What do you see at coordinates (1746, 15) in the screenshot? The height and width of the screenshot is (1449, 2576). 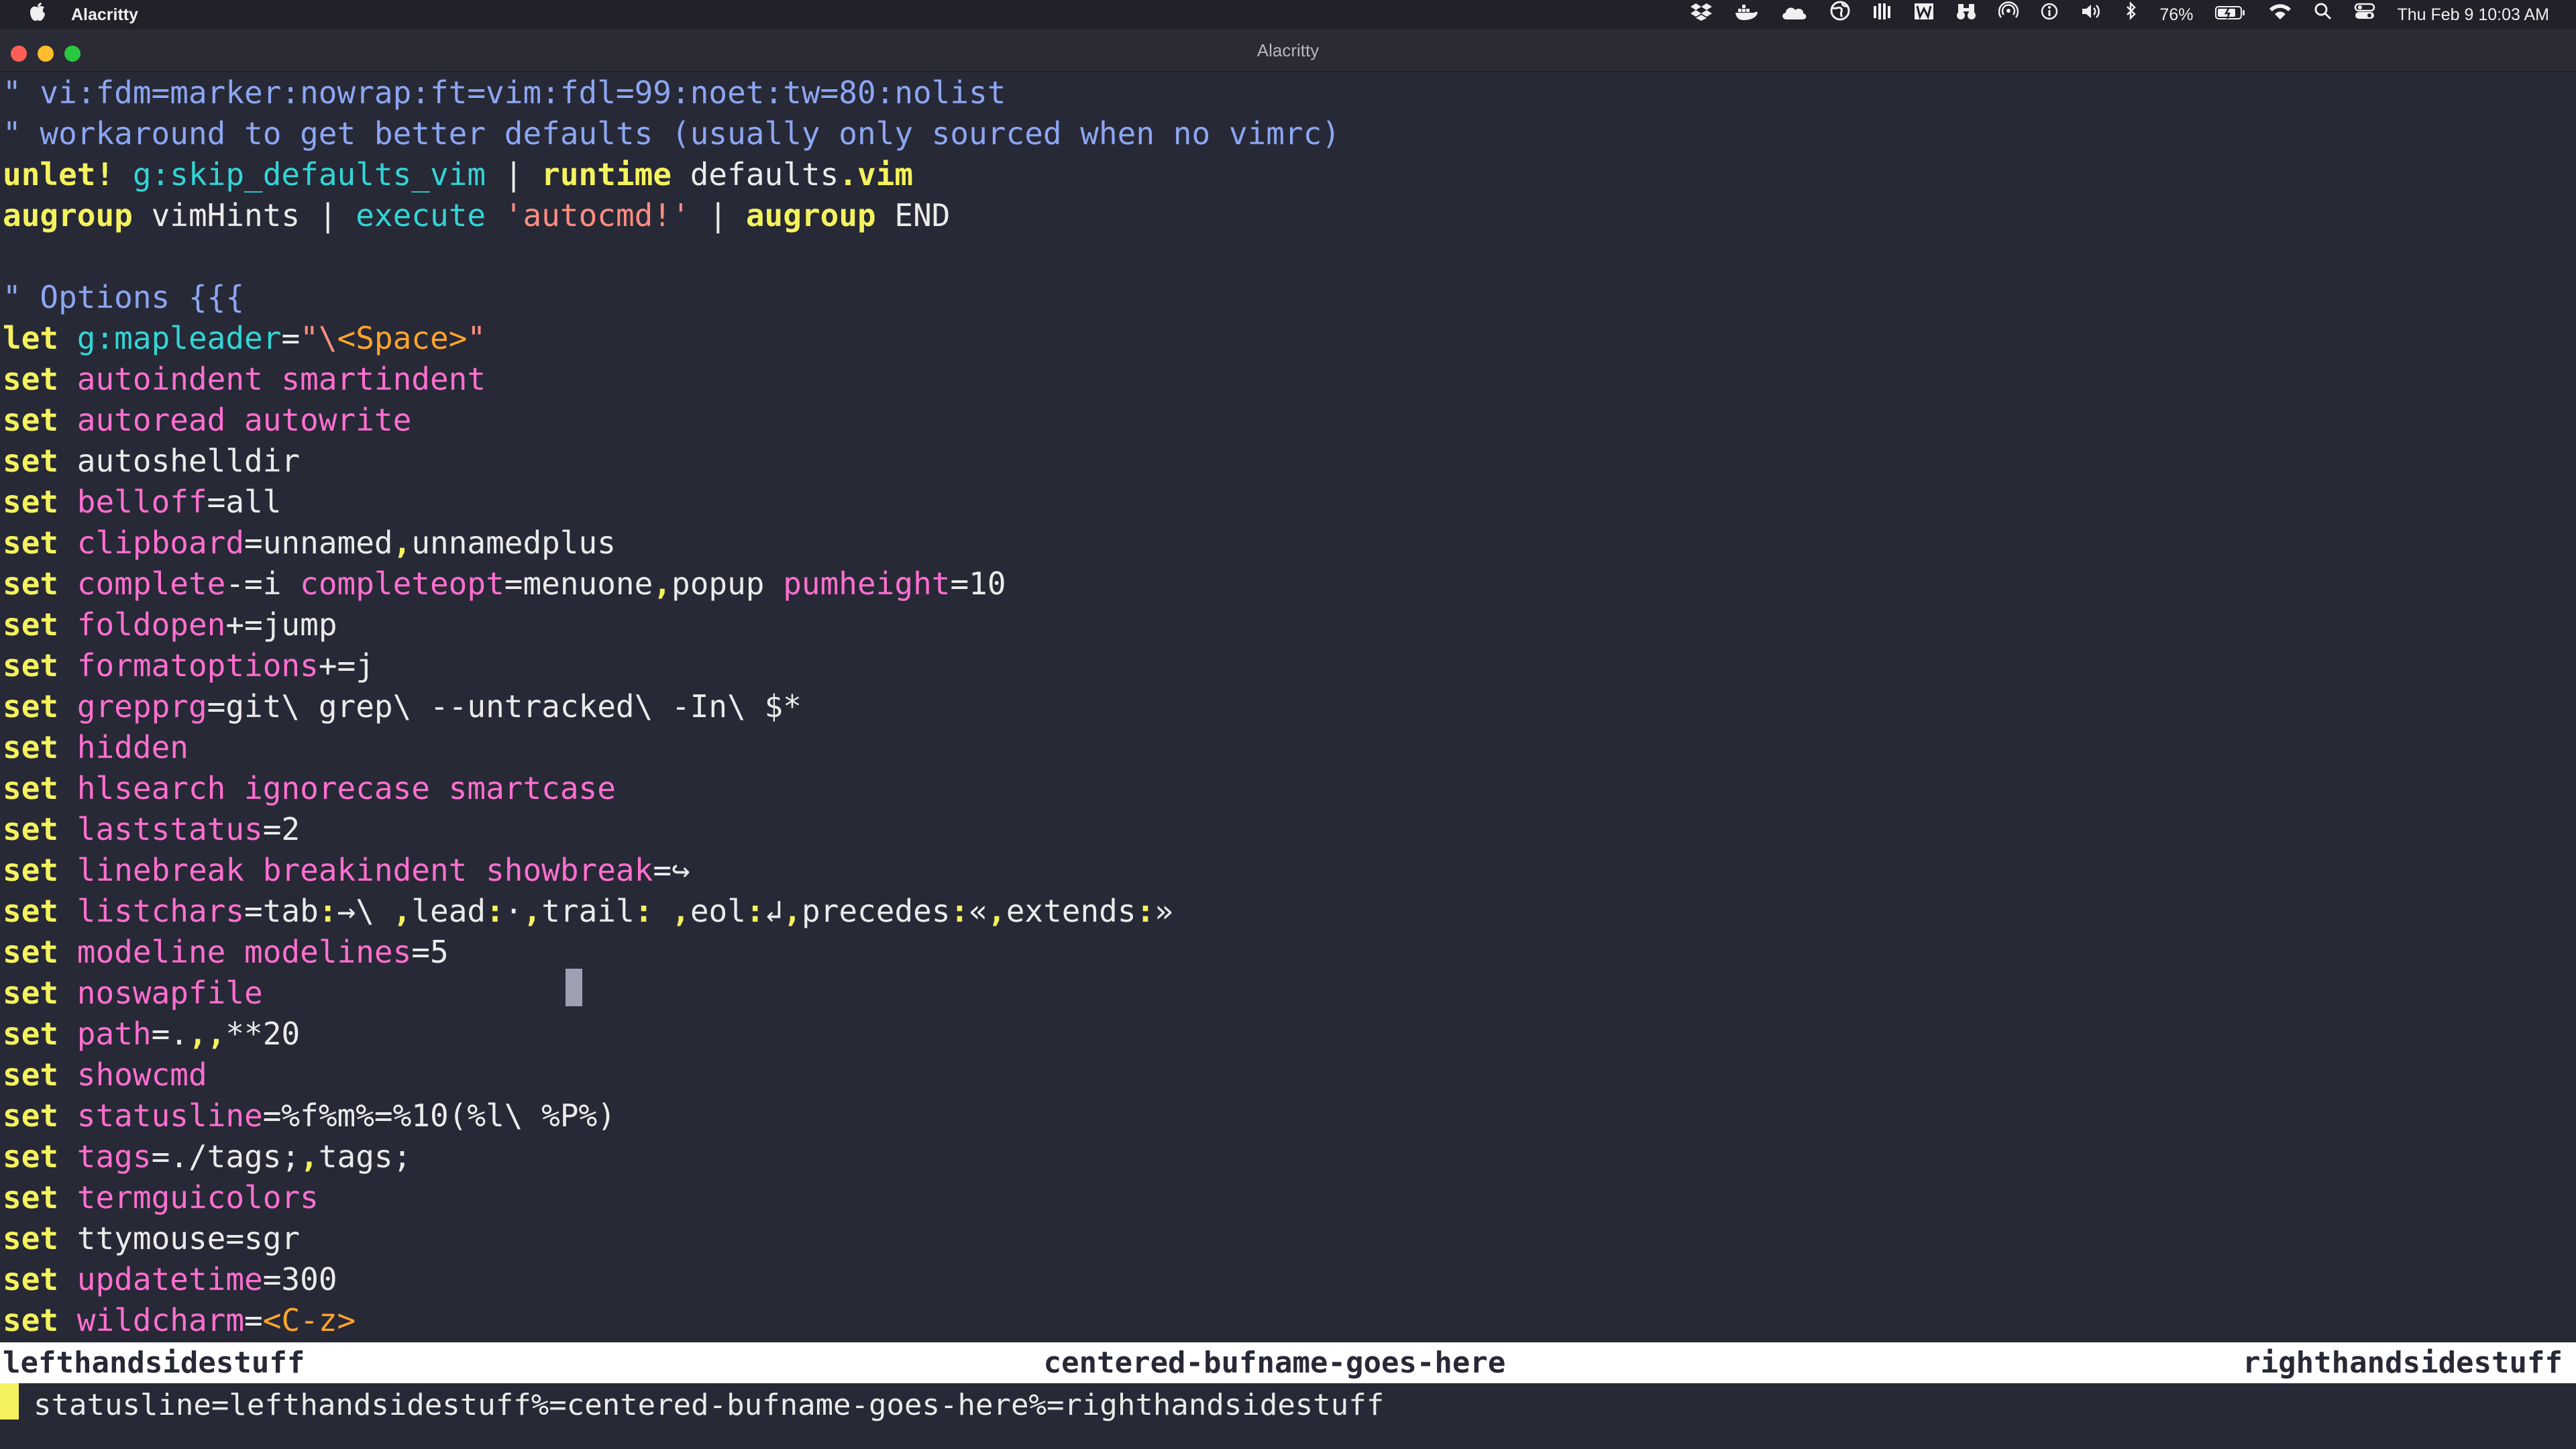 I see `docker-icon` at bounding box center [1746, 15].